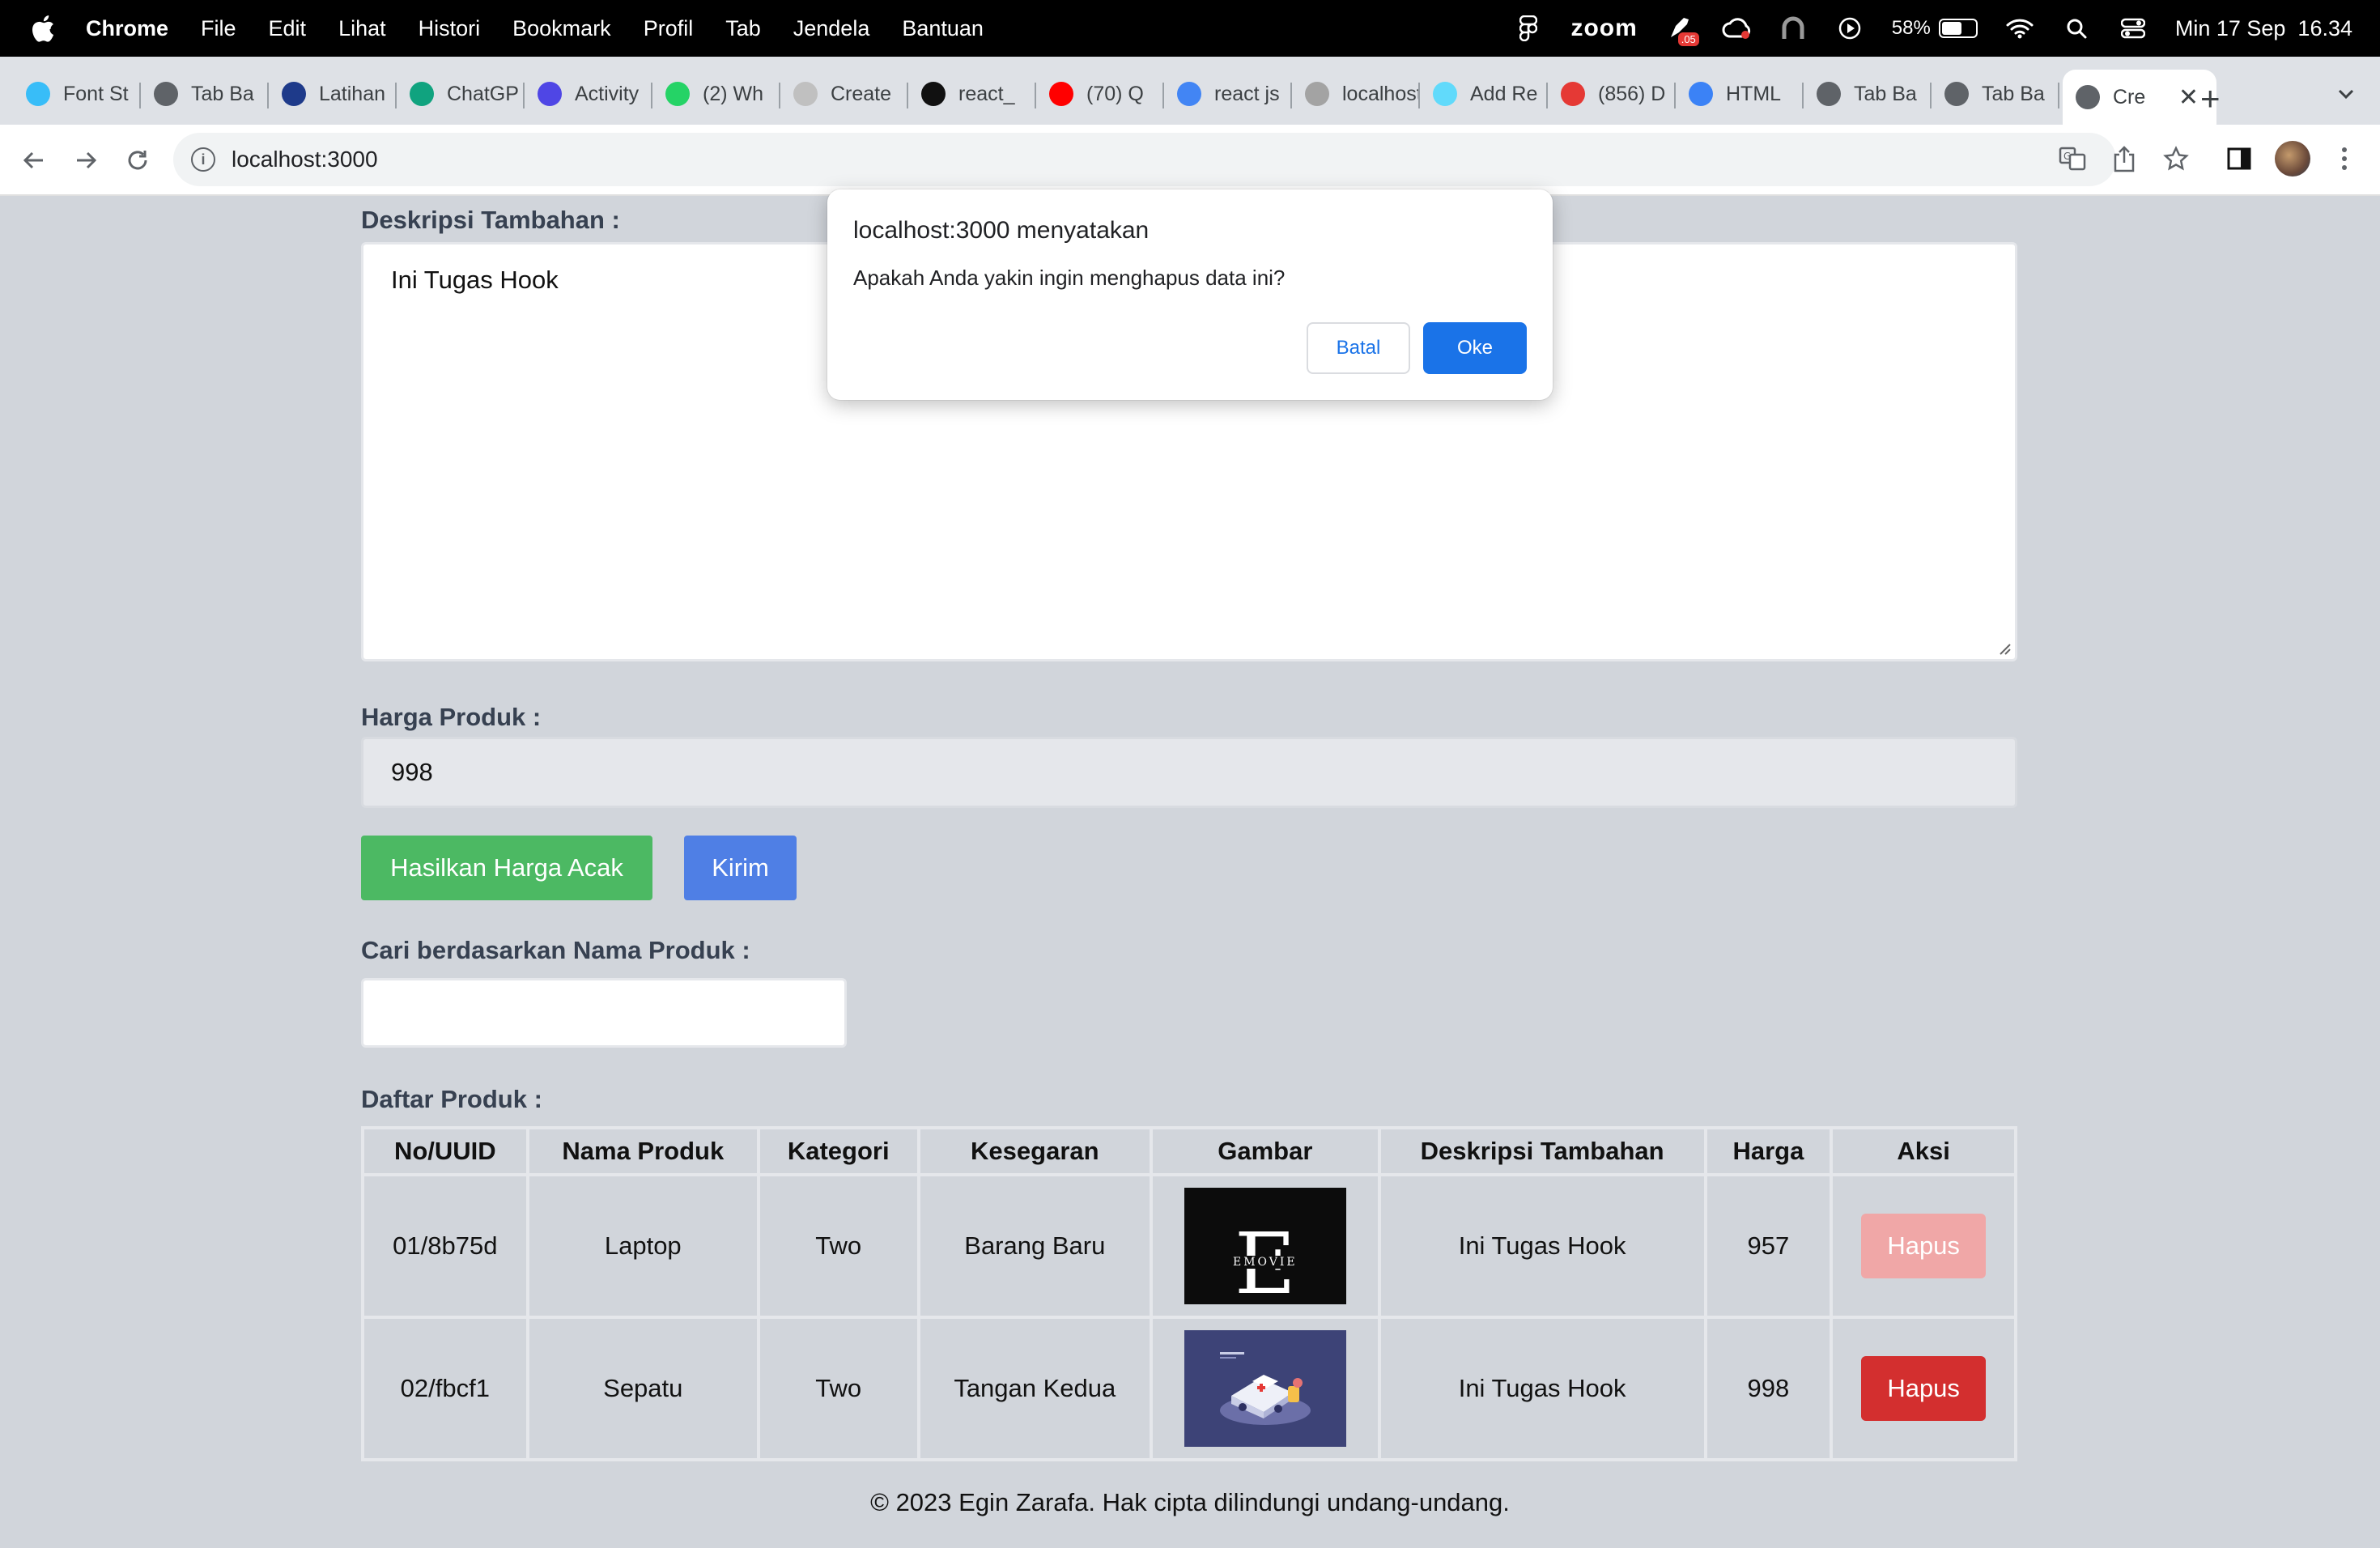 Image resolution: width=2380 pixels, height=1548 pixels. I want to click on google-icon, so click(1189, 94).